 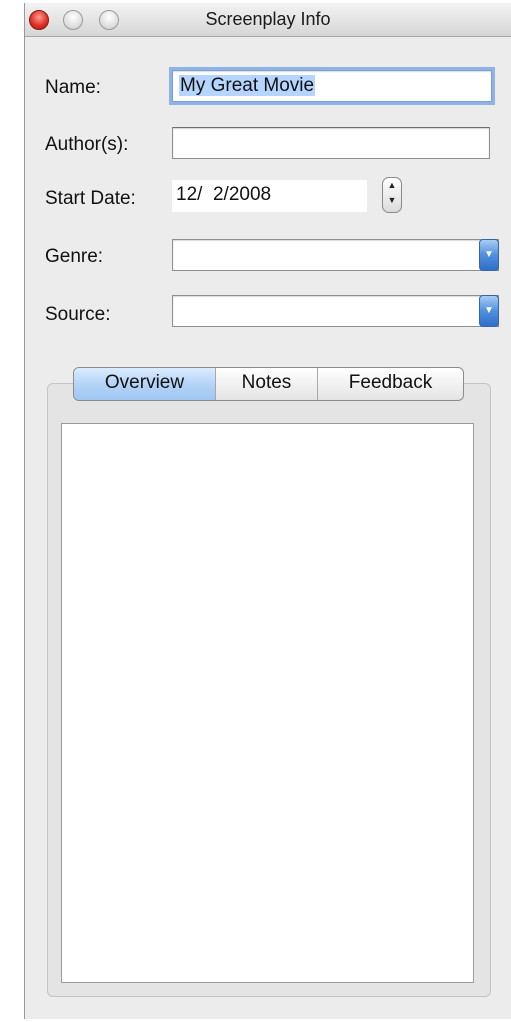 I want to click on name-label: Name:, so click(x=73, y=87).